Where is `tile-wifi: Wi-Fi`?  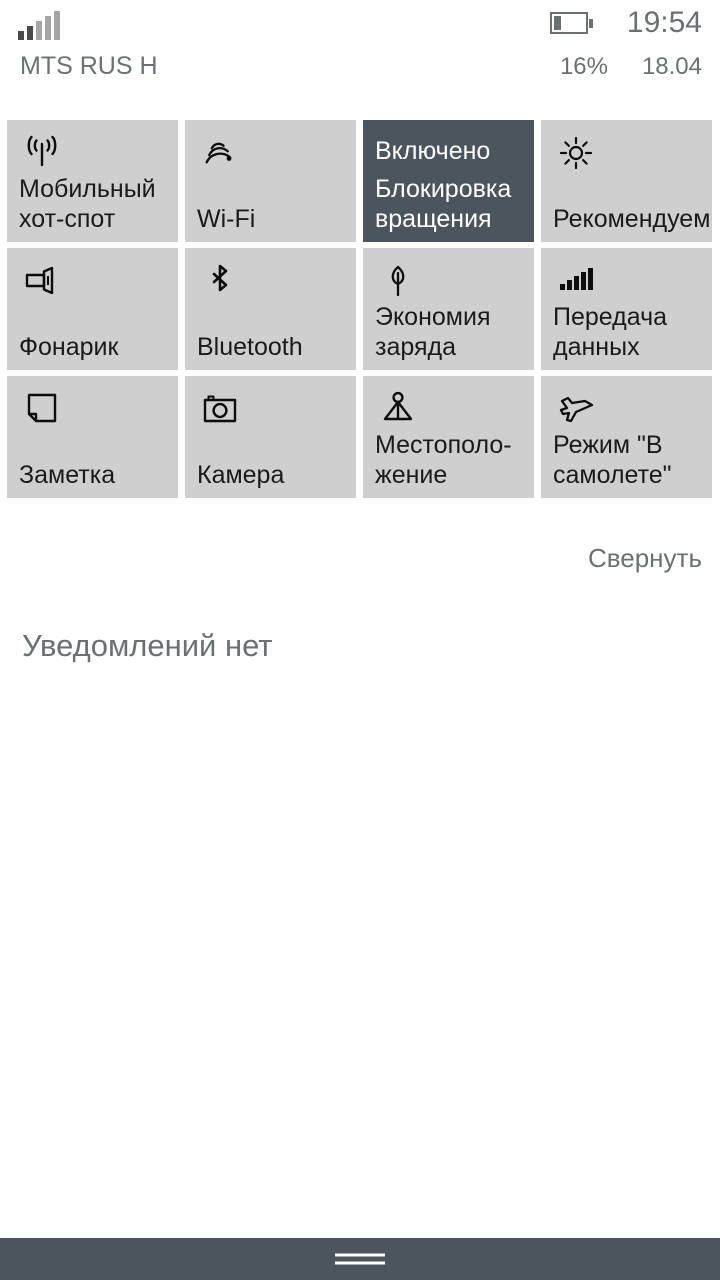
tile-wifi: Wi-Fi is located at coordinates (270, 181).